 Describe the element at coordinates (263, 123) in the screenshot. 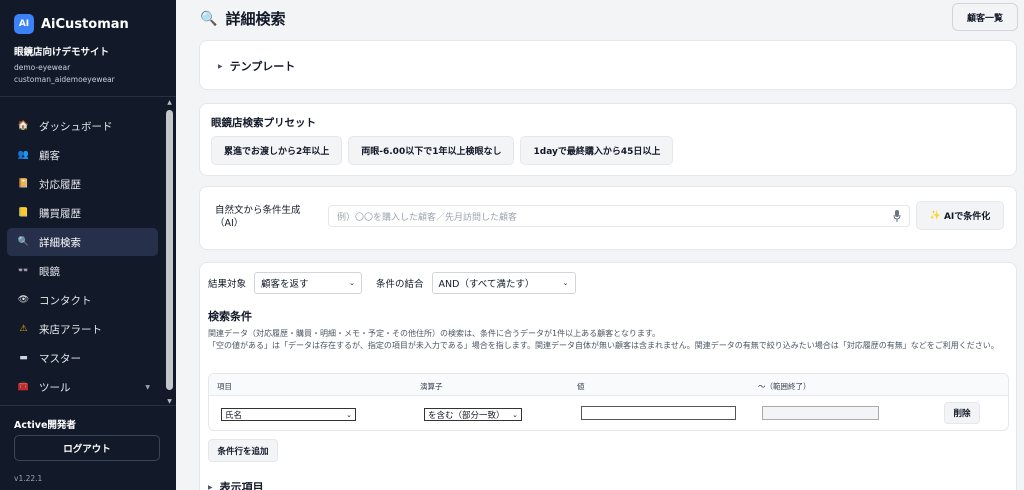

I see `presets-title: 眼鏡店検索プリセット` at that location.